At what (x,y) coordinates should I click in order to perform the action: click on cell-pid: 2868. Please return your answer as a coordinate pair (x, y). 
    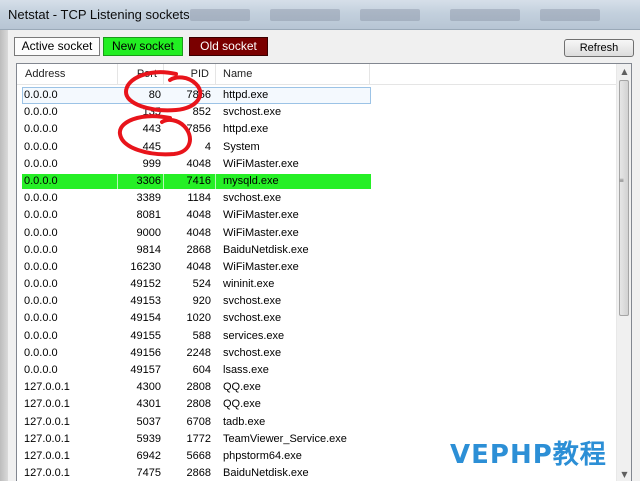
    Looking at the image, I should click on (198, 249).